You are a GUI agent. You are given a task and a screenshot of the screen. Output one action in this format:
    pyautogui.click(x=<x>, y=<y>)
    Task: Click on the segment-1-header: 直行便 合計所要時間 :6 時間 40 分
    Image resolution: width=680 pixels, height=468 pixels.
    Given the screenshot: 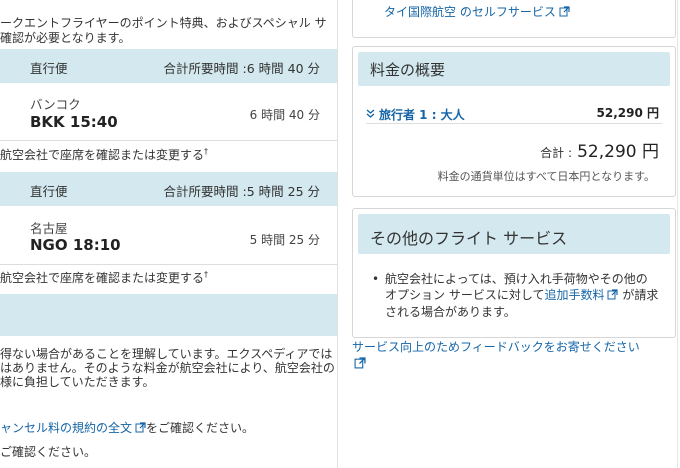 What is the action you would take?
    pyautogui.click(x=168, y=66)
    